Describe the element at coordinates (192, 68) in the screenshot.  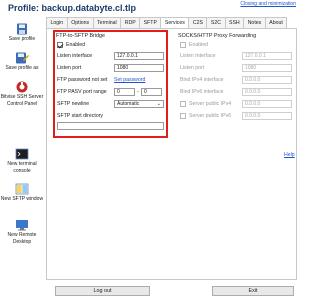
I see `socks-listen-port-label: Listen port` at that location.